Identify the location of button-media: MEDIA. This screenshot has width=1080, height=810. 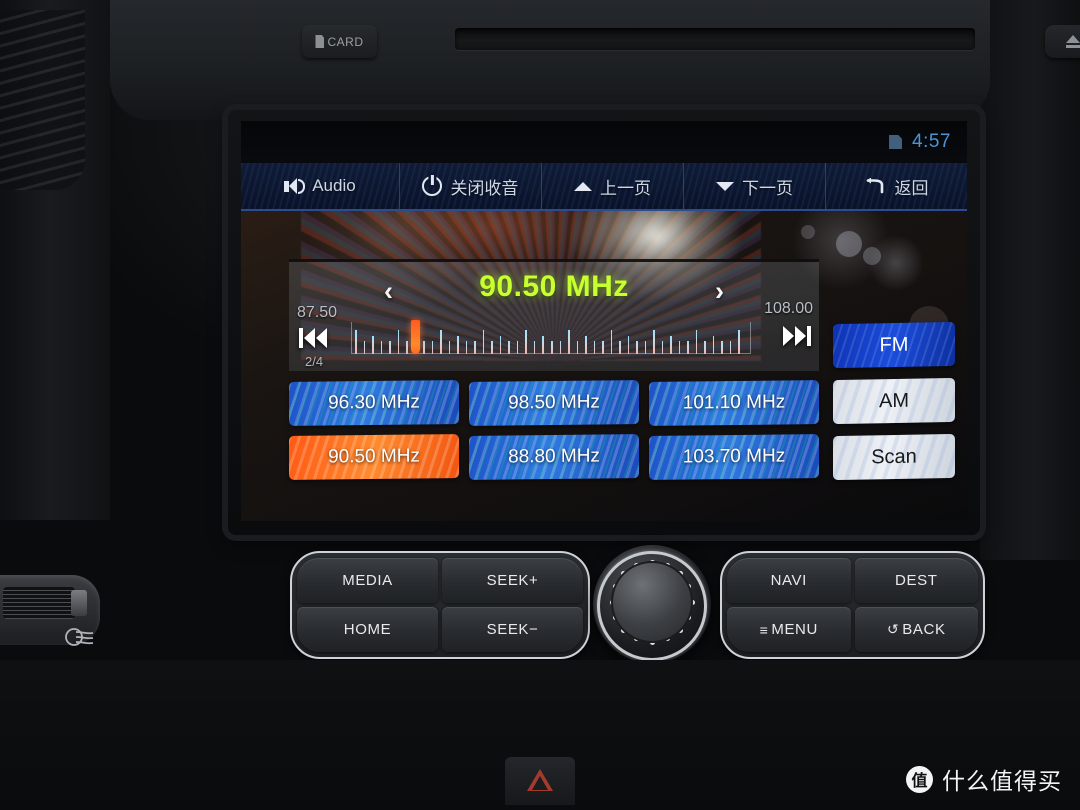
(367, 580).